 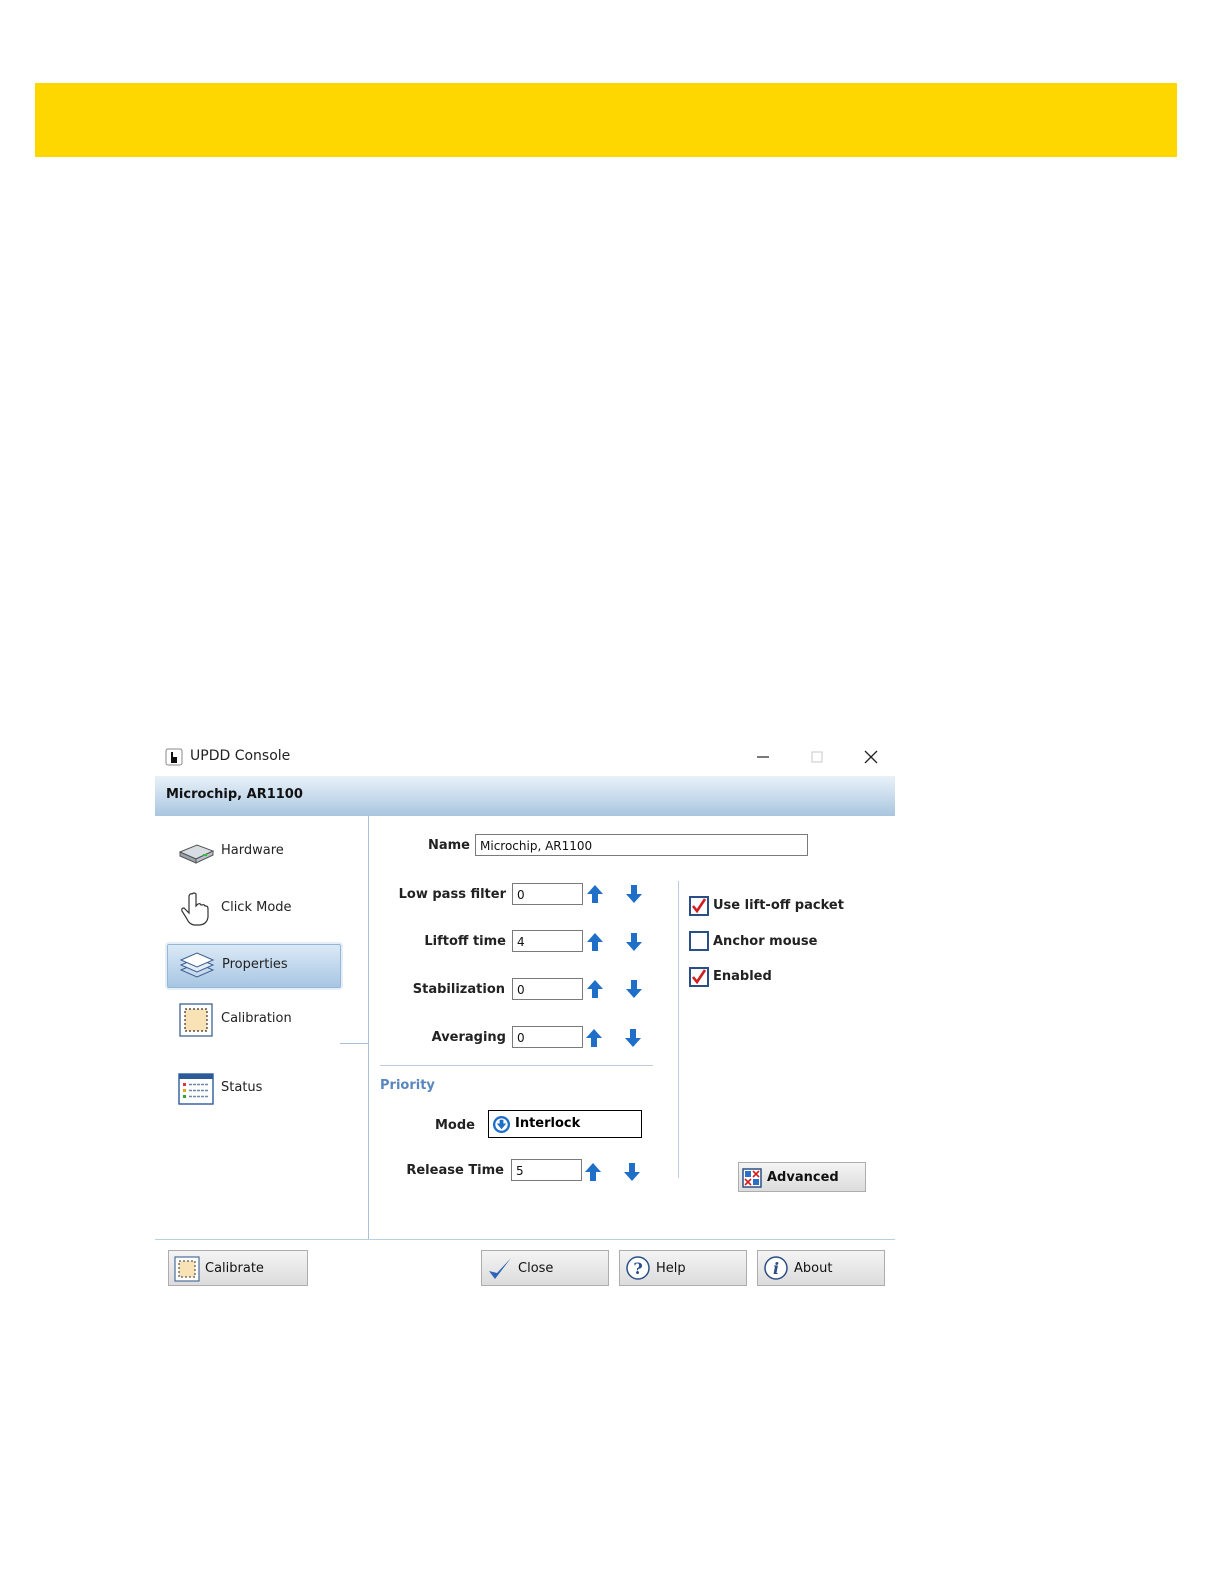 I want to click on mode-selector: Interlock, so click(x=565, y=1124).